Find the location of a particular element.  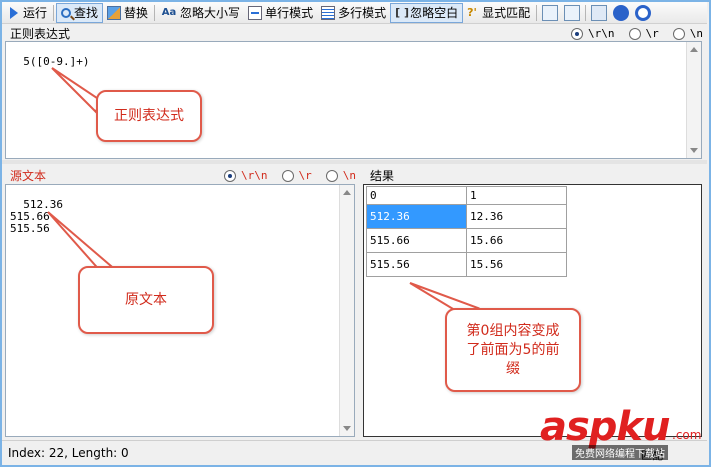

source-callout: 原文本 is located at coordinates (146, 300).